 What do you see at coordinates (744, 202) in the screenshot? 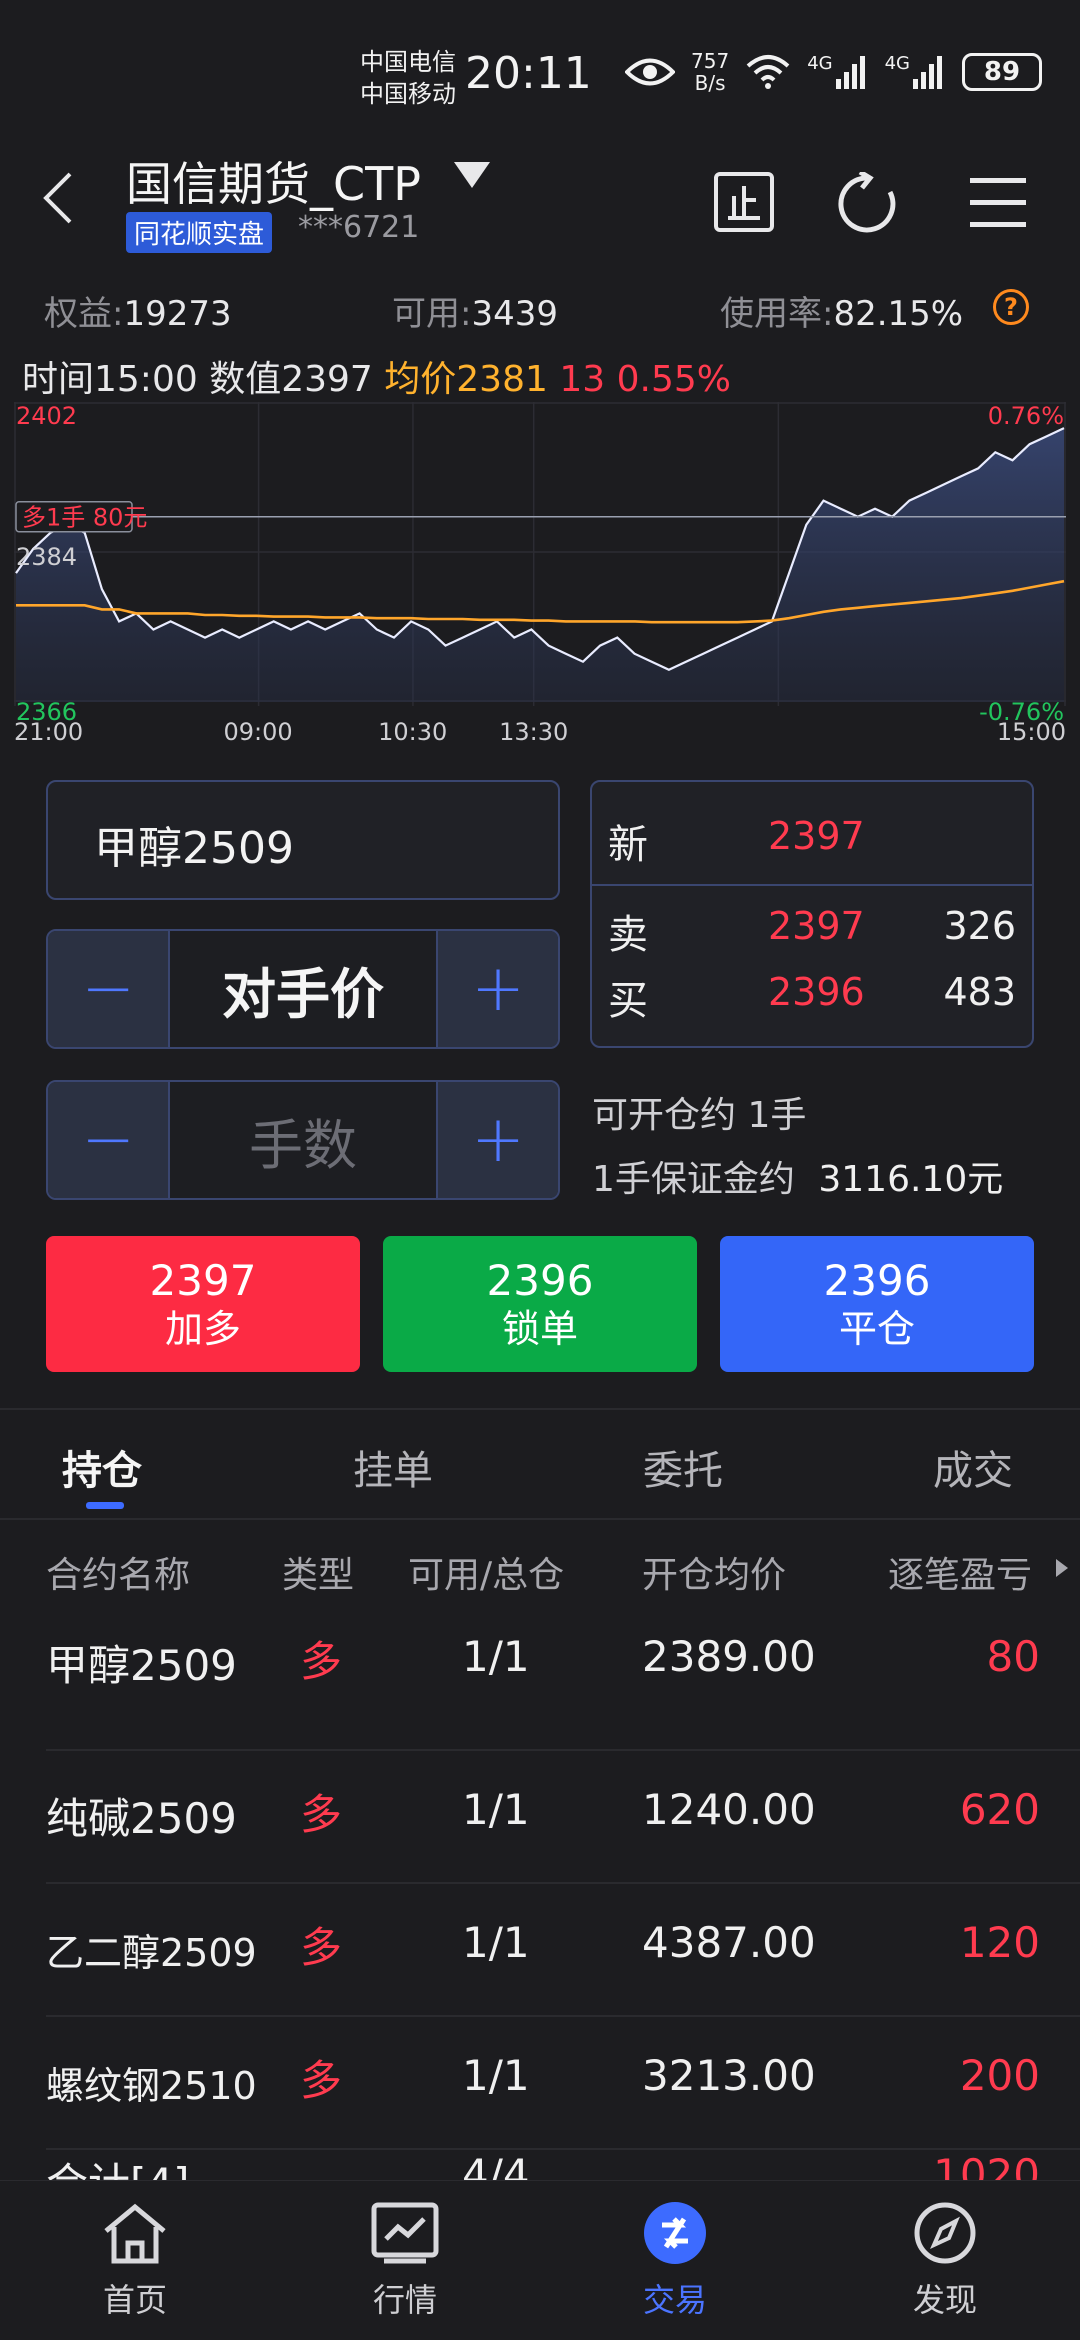
I see `stop-order-icon` at bounding box center [744, 202].